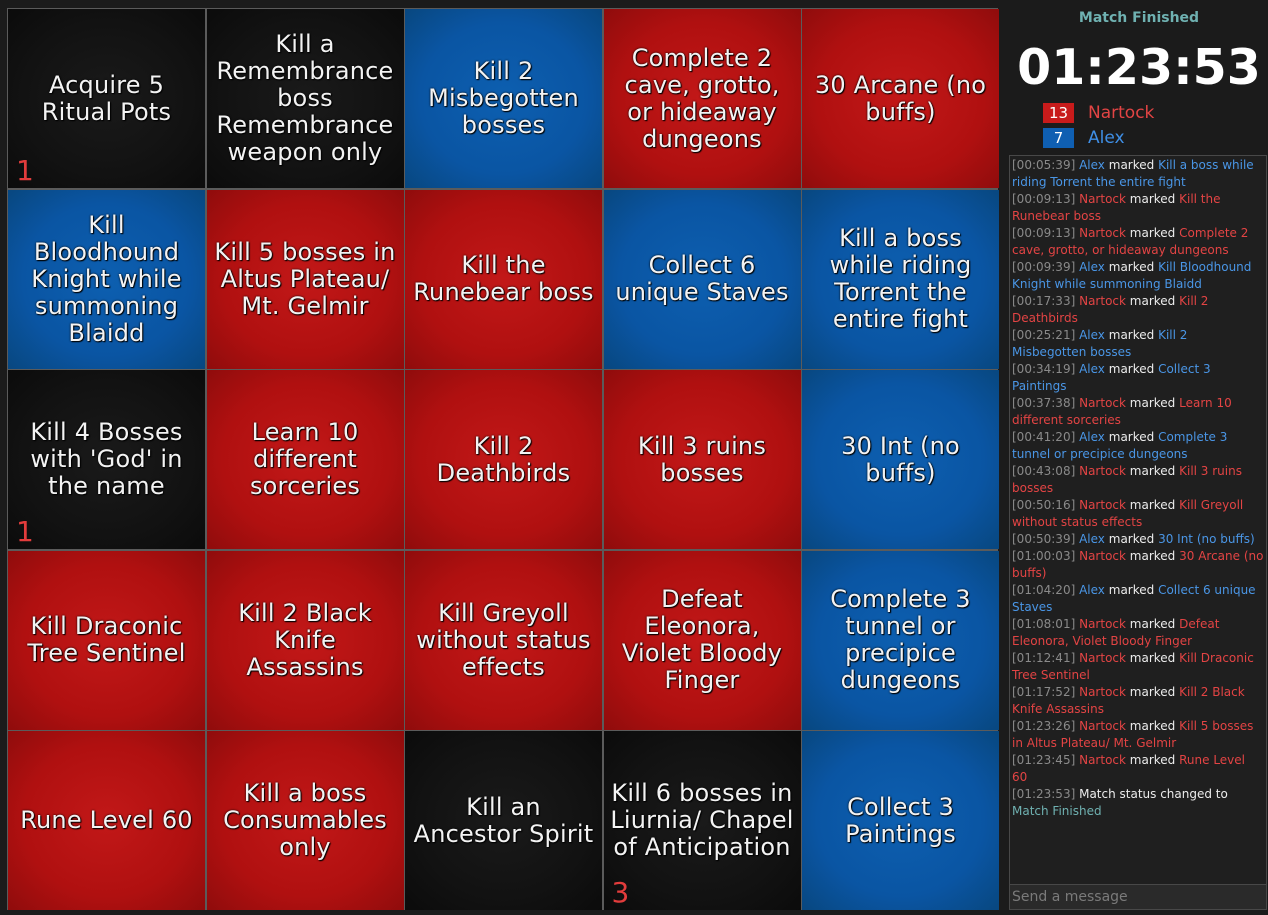  I want to click on bingo-cell-label: Kill a boss Consumables only, so click(305, 820).